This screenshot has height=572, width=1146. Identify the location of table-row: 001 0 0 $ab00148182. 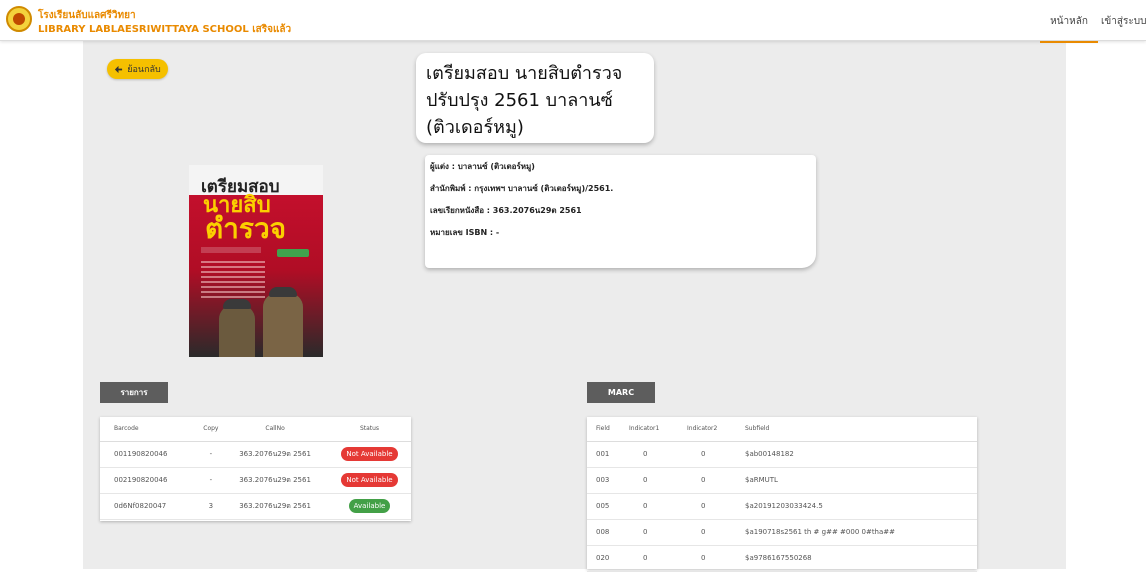
(782, 454).